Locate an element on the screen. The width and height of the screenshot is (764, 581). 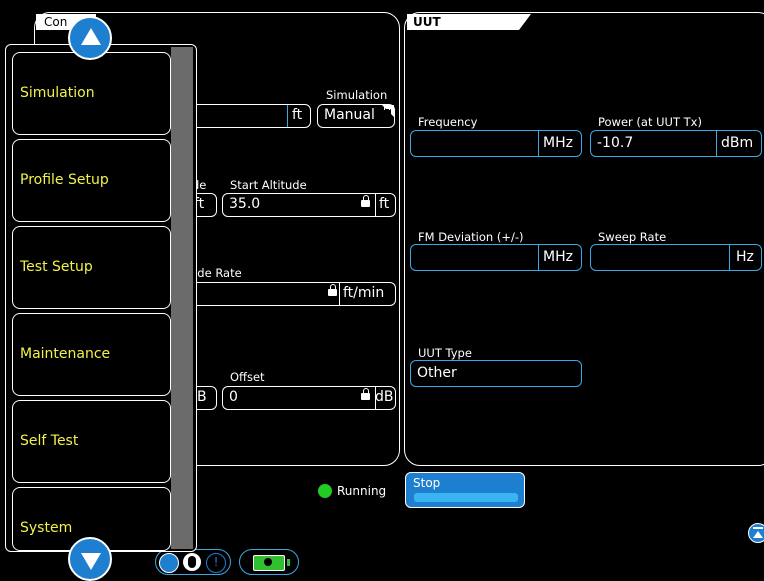
battery-pill is located at coordinates (269, 562).